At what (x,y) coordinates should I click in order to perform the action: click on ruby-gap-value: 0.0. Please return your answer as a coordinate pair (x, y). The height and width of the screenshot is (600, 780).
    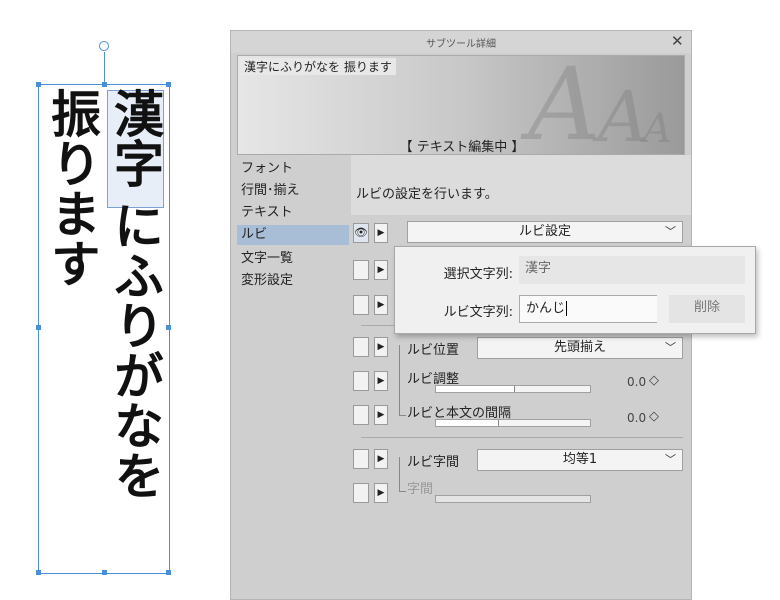
    Looking at the image, I should click on (636, 418).